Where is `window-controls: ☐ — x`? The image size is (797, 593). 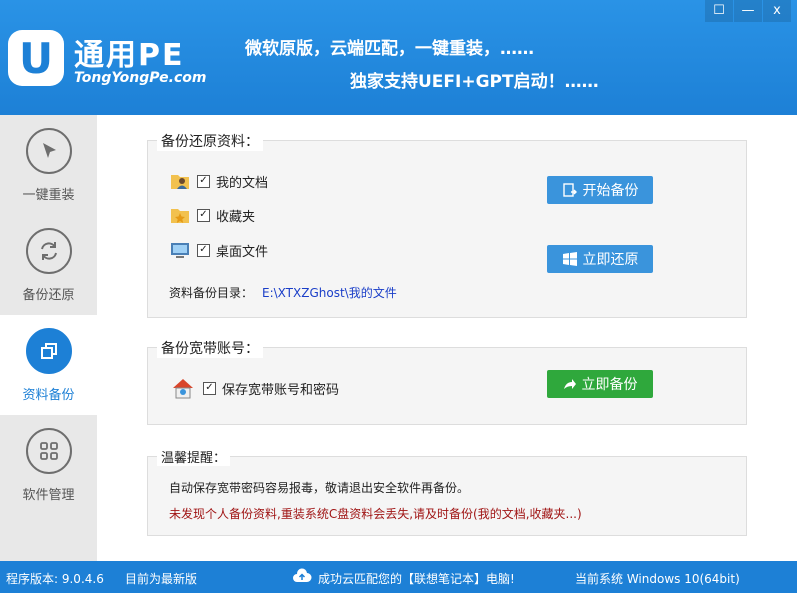 window-controls: ☐ — x is located at coordinates (747, 11).